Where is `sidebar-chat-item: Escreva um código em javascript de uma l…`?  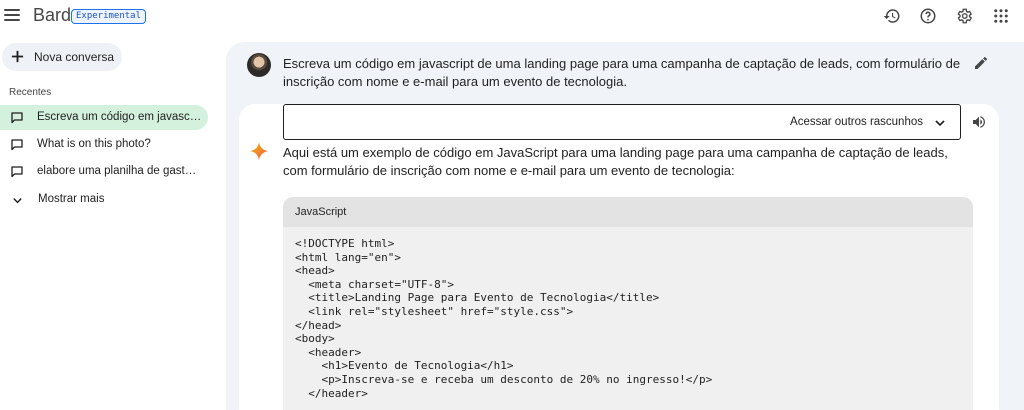
sidebar-chat-item: Escreva um código em javascript de uma l… is located at coordinates (104, 117).